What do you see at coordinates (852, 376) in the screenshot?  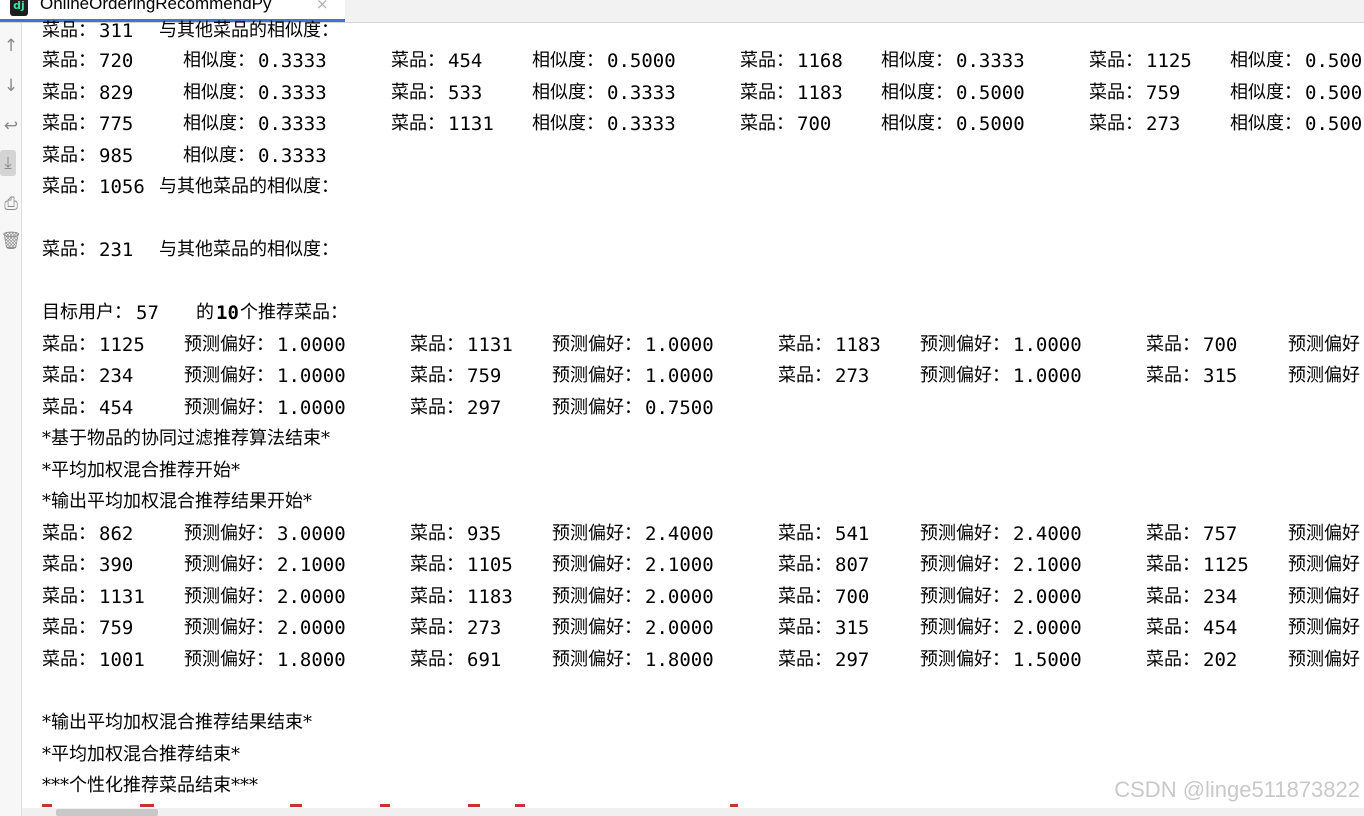 I see `dish-id: 273` at bounding box center [852, 376].